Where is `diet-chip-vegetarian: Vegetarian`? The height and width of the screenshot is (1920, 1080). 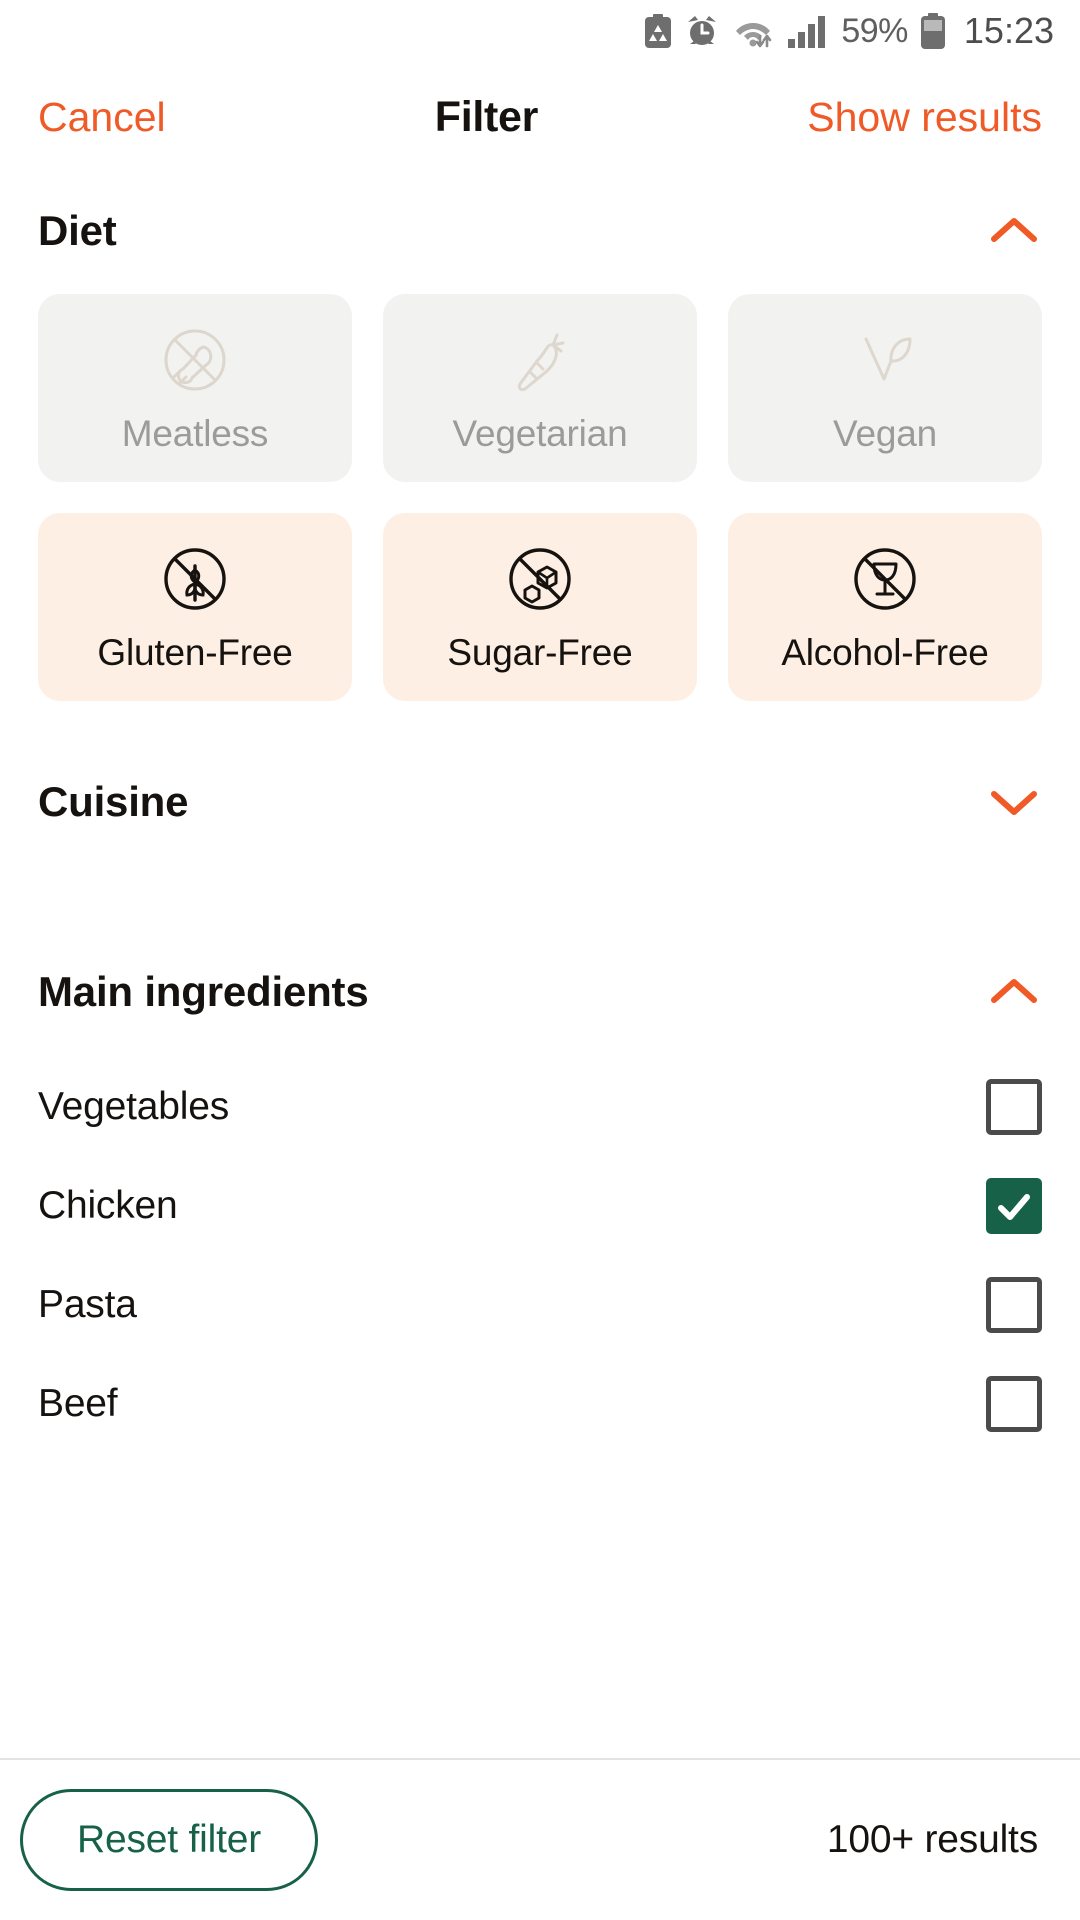
diet-chip-vegetarian: Vegetarian is located at coordinates (540, 388).